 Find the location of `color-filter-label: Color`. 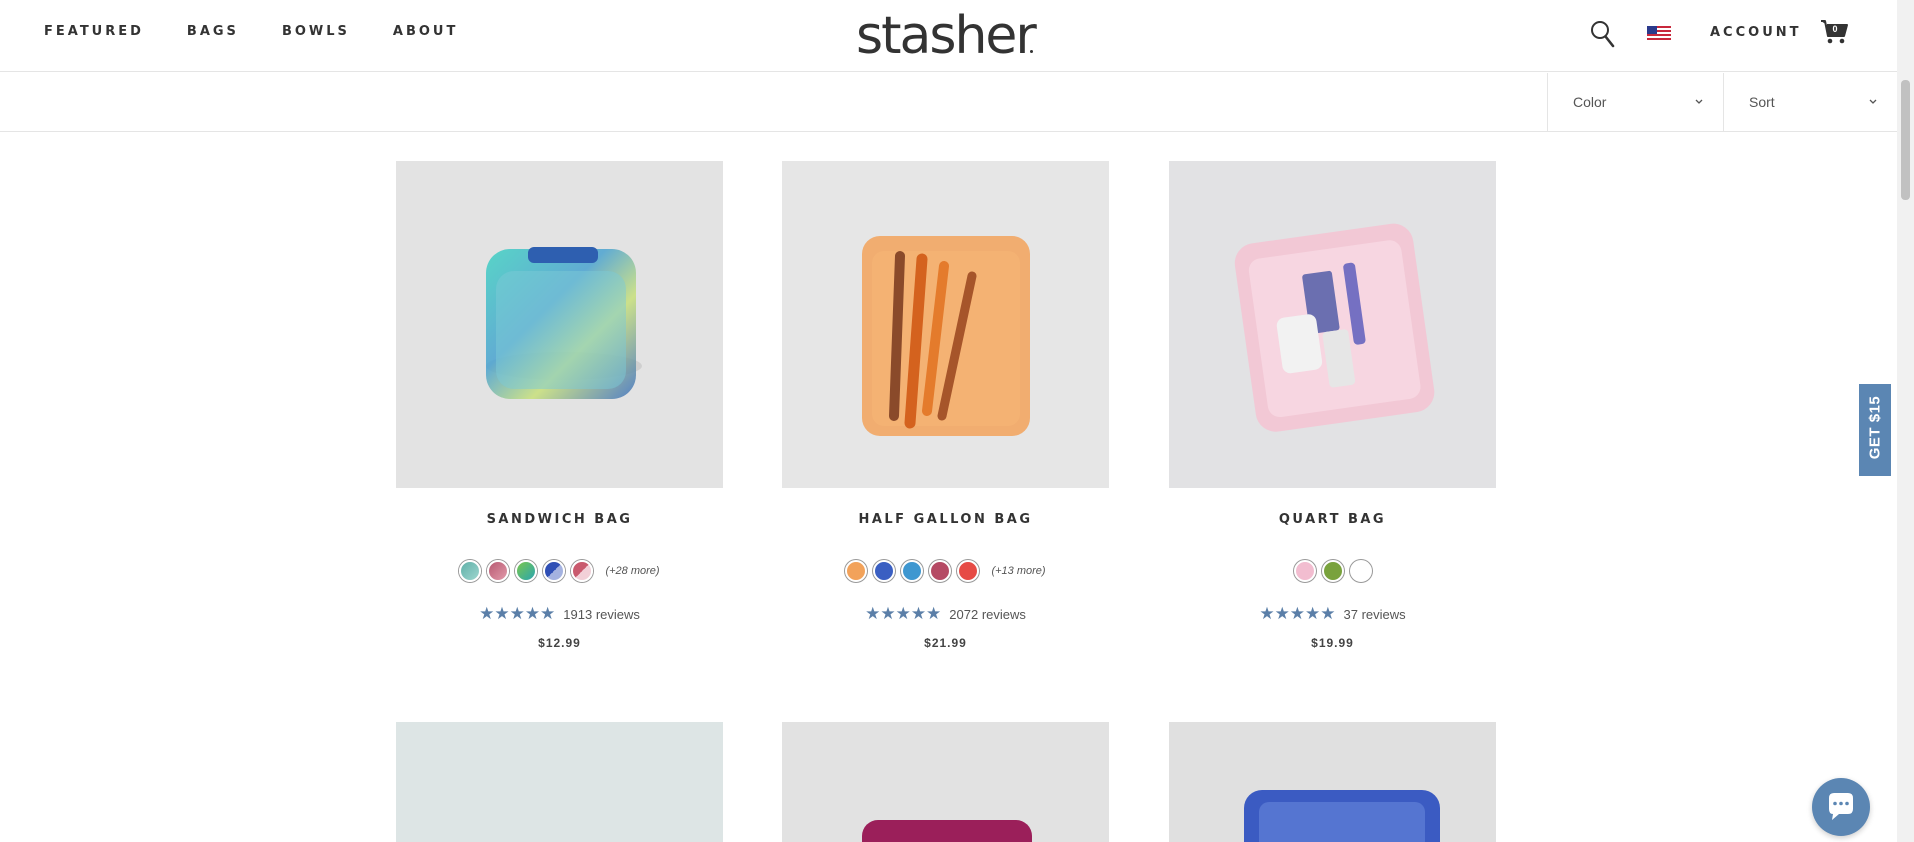

color-filter-label: Color is located at coordinates (1590, 102).